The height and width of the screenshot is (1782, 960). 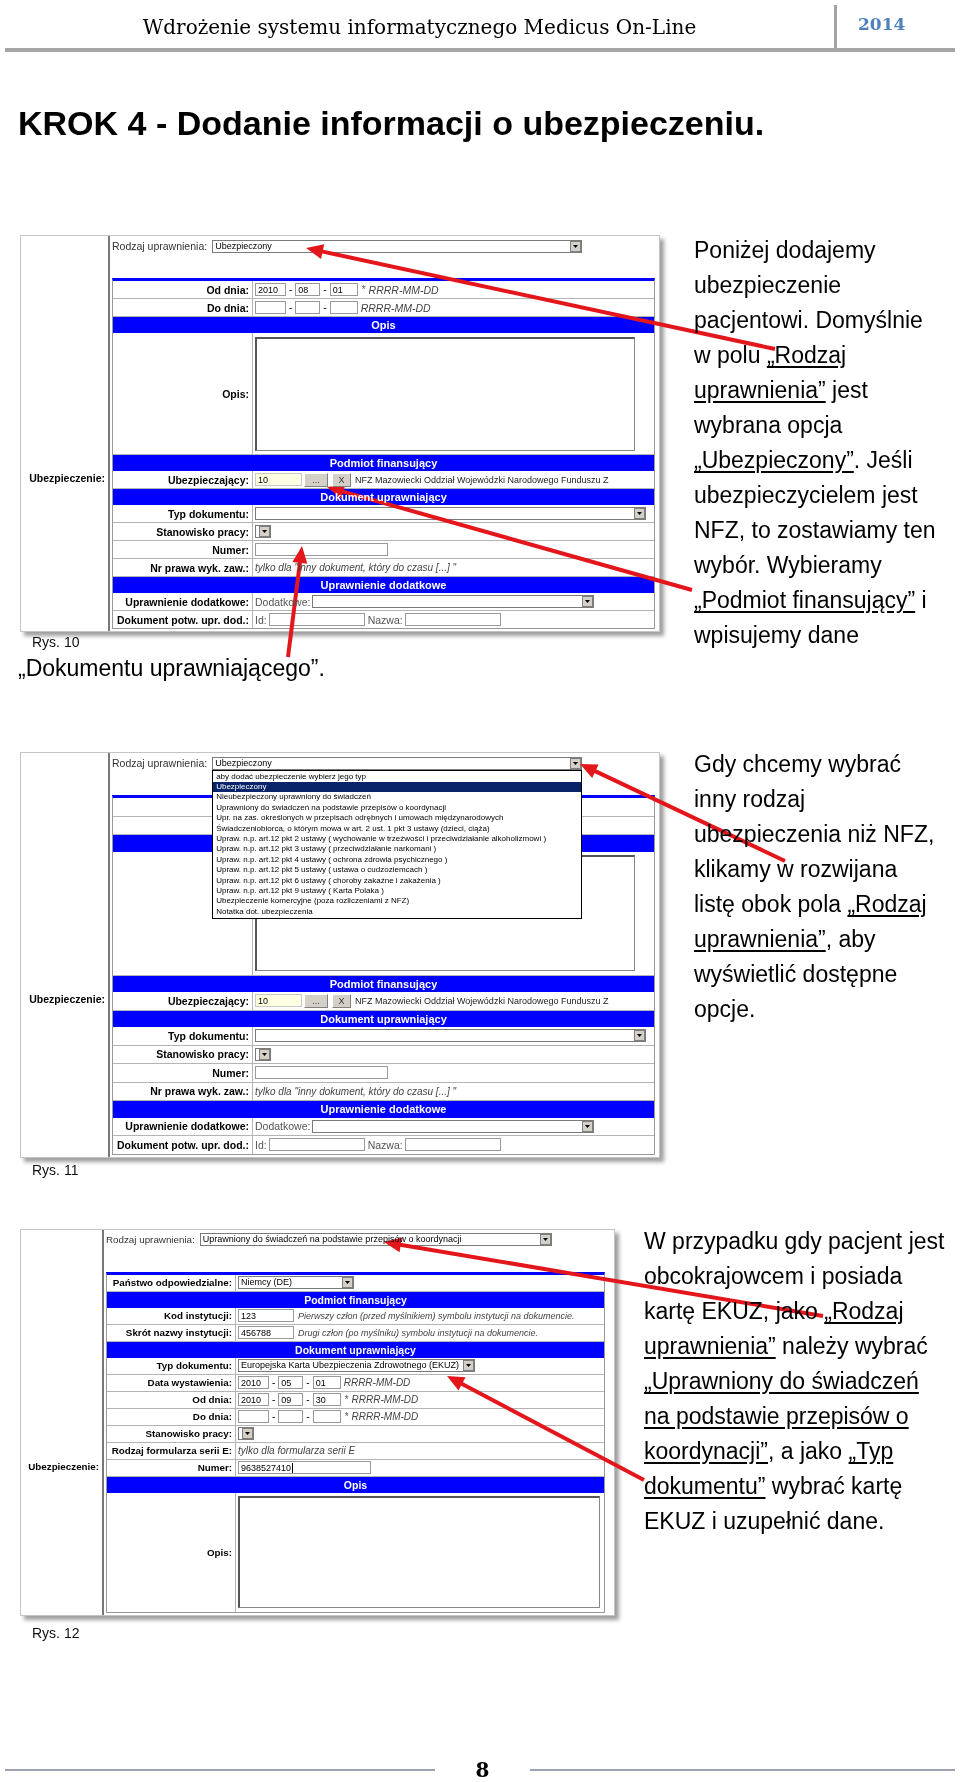 I want to click on figure-caption: Rys. 11, so click(x=56, y=1169).